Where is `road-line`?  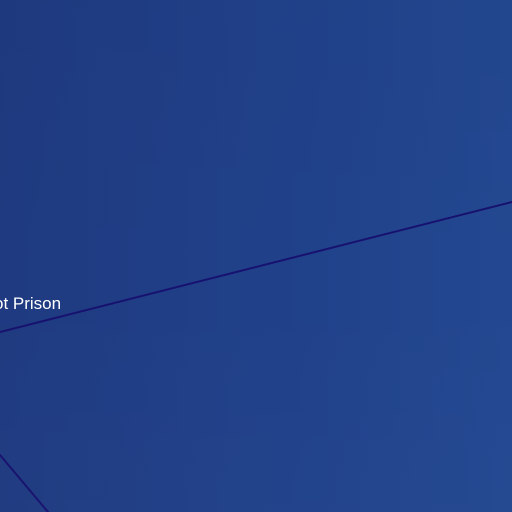 road-line is located at coordinates (24, 483).